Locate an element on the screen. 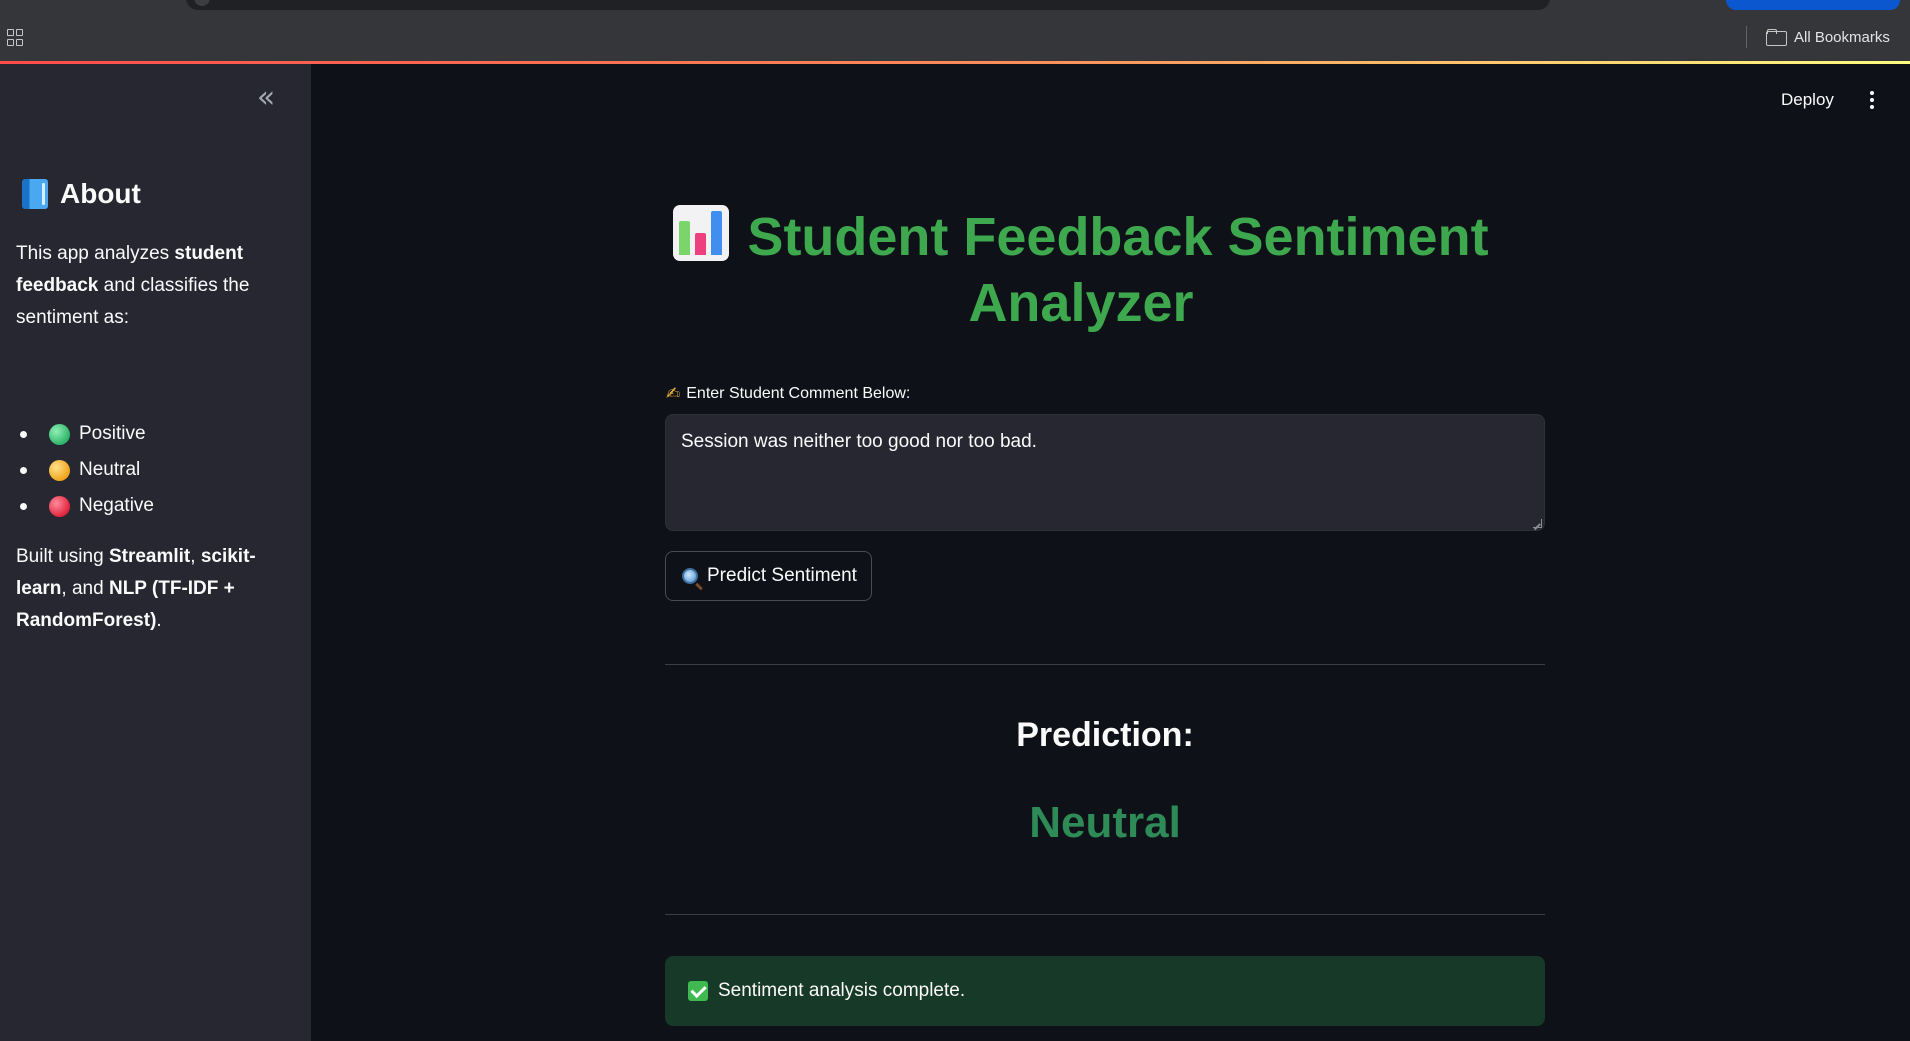 The width and height of the screenshot is (1910, 1041). browser-toolbar: All Bookmarks is located at coordinates (955, 31).